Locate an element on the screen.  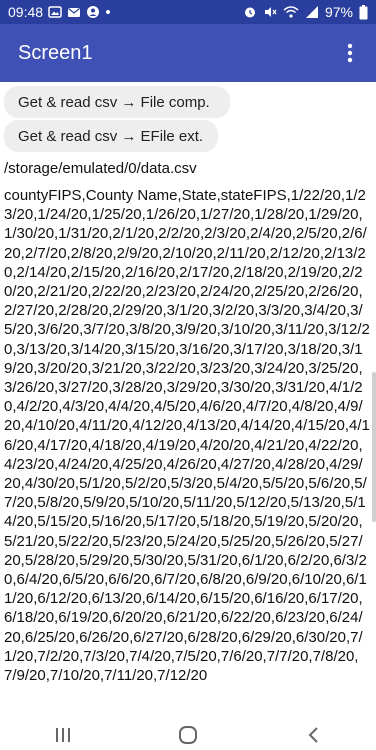
status-right: 97% is located at coordinates (309, 12).